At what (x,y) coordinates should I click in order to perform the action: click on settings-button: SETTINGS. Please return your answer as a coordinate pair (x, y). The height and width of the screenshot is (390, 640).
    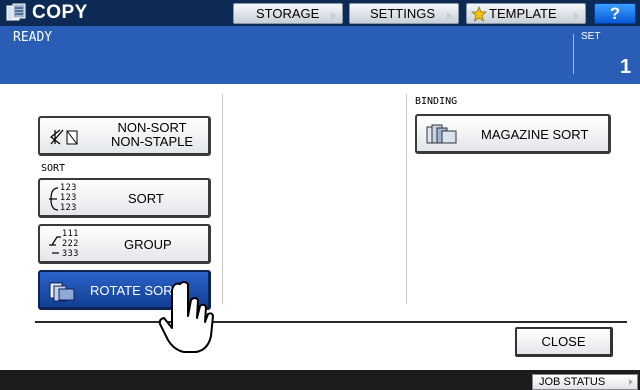
    Looking at the image, I should click on (404, 13).